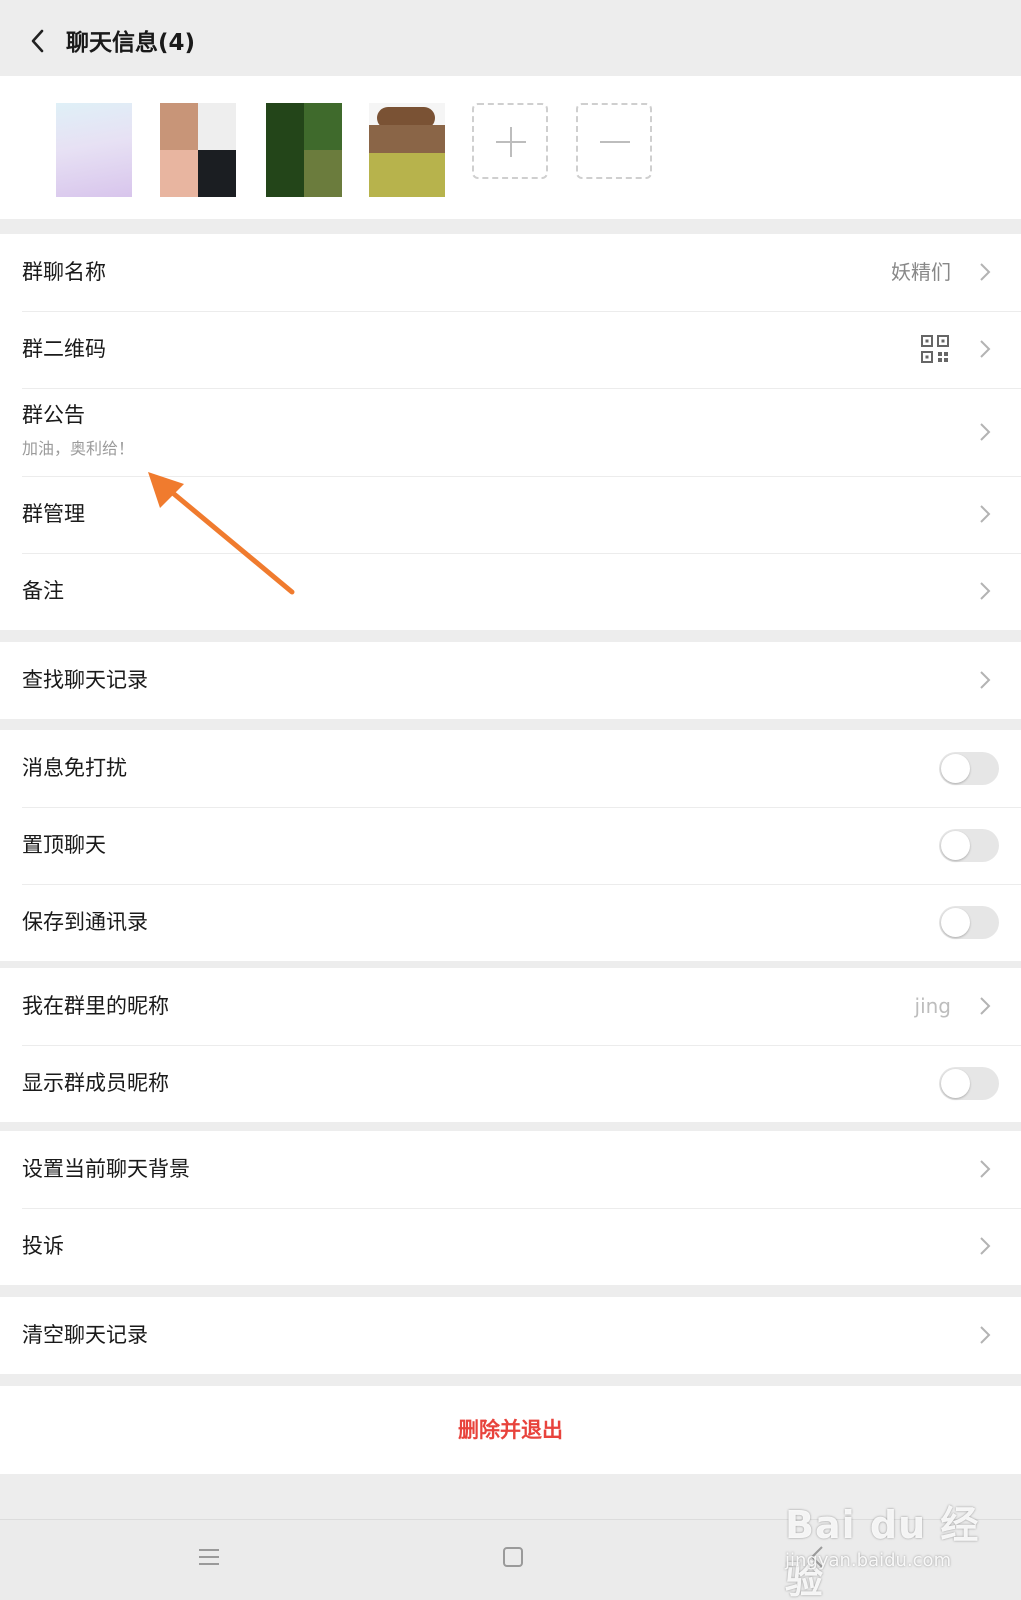  I want to click on page-title: 聊天信息(4), so click(131, 43).